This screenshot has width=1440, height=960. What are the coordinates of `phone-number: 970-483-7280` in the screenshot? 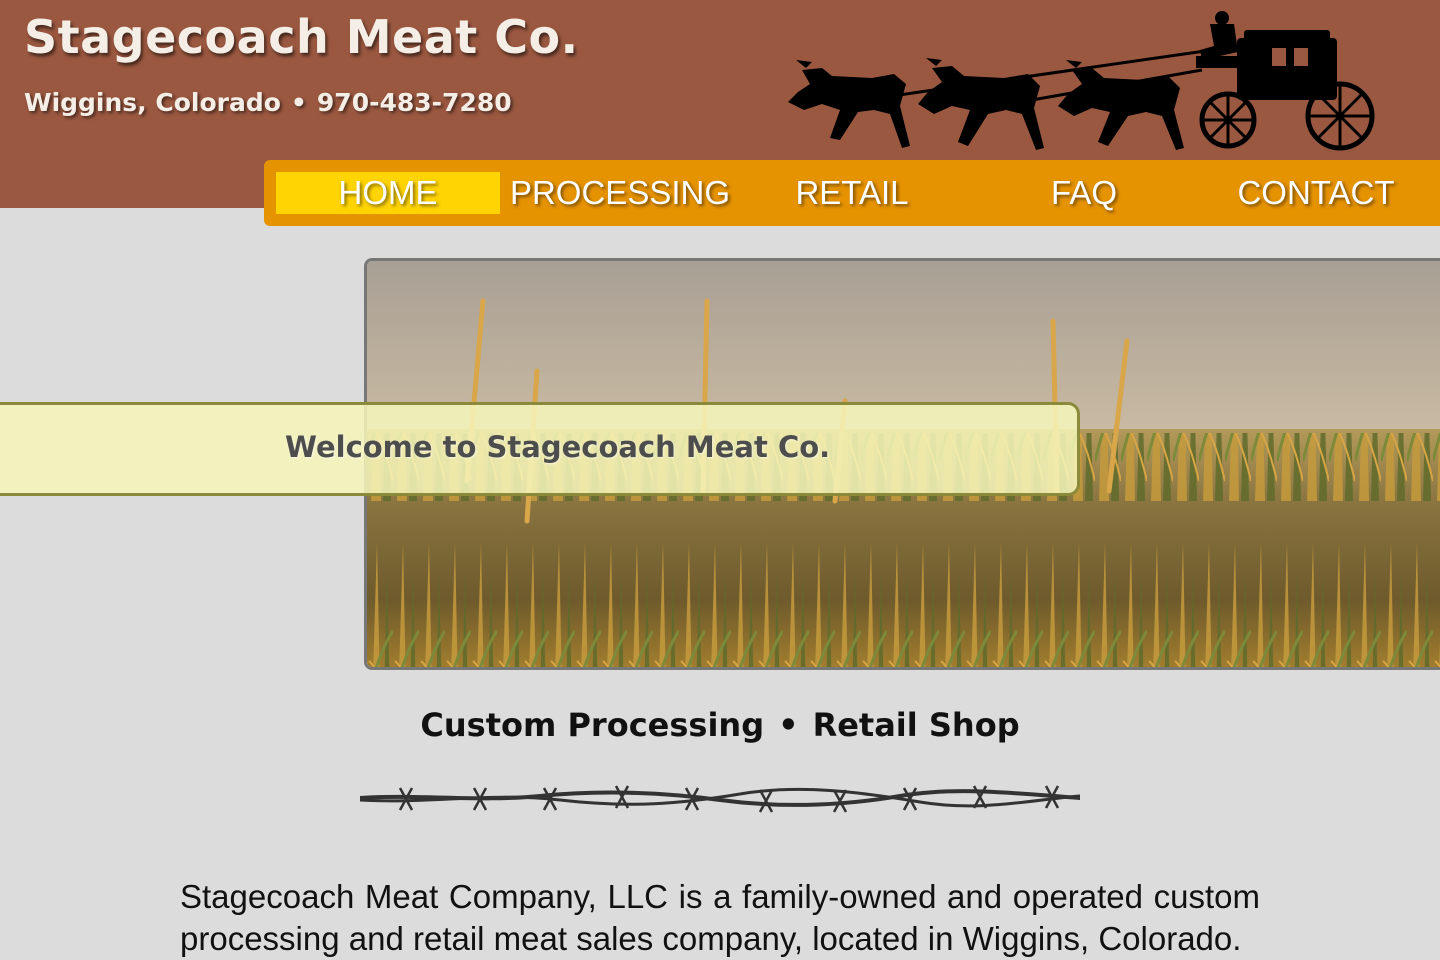 It's located at (414, 102).